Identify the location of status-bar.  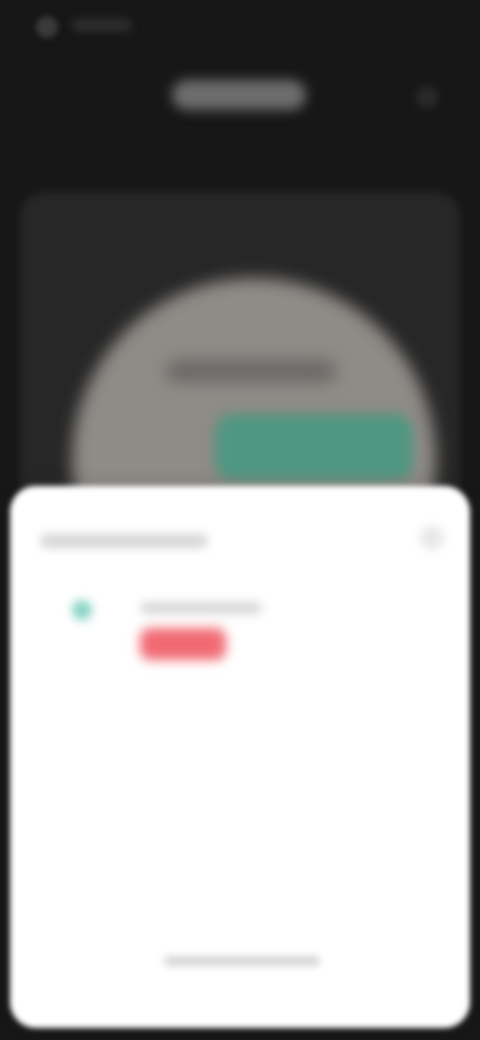
(240, 30).